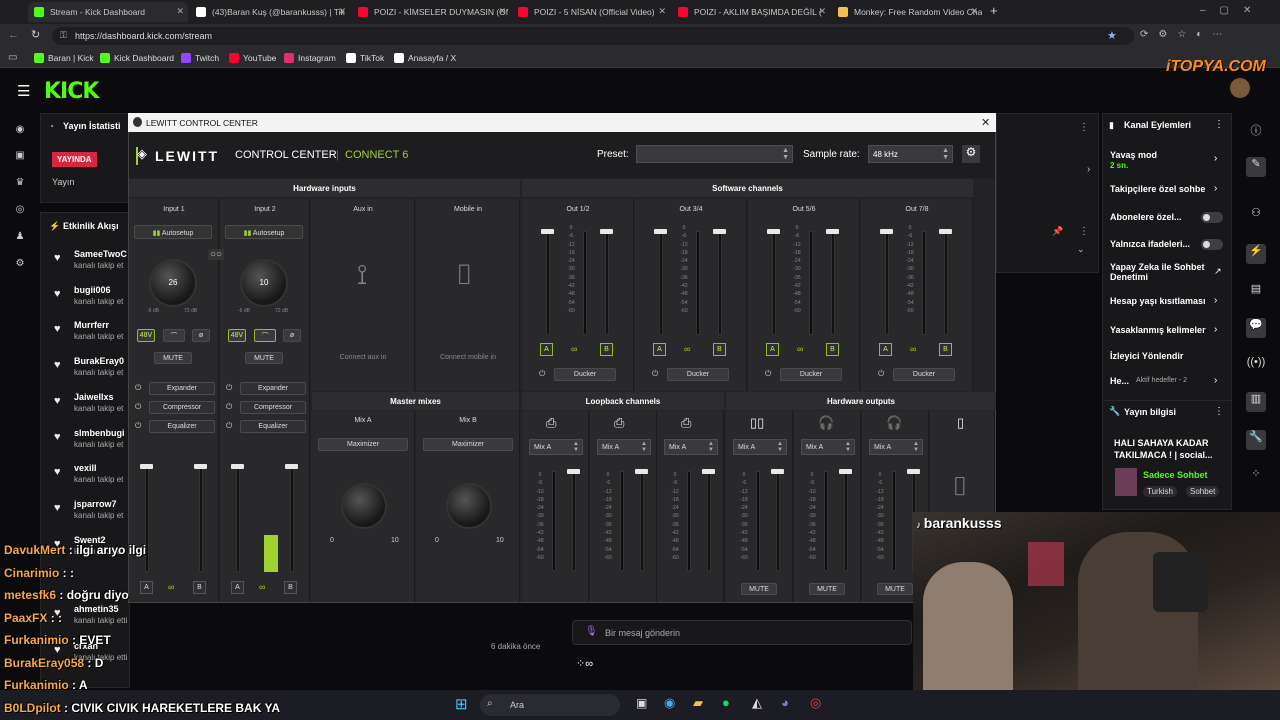 The height and width of the screenshot is (720, 1280). Describe the element at coordinates (1256, 402) in the screenshot. I see `layout-icon: ▥` at that location.